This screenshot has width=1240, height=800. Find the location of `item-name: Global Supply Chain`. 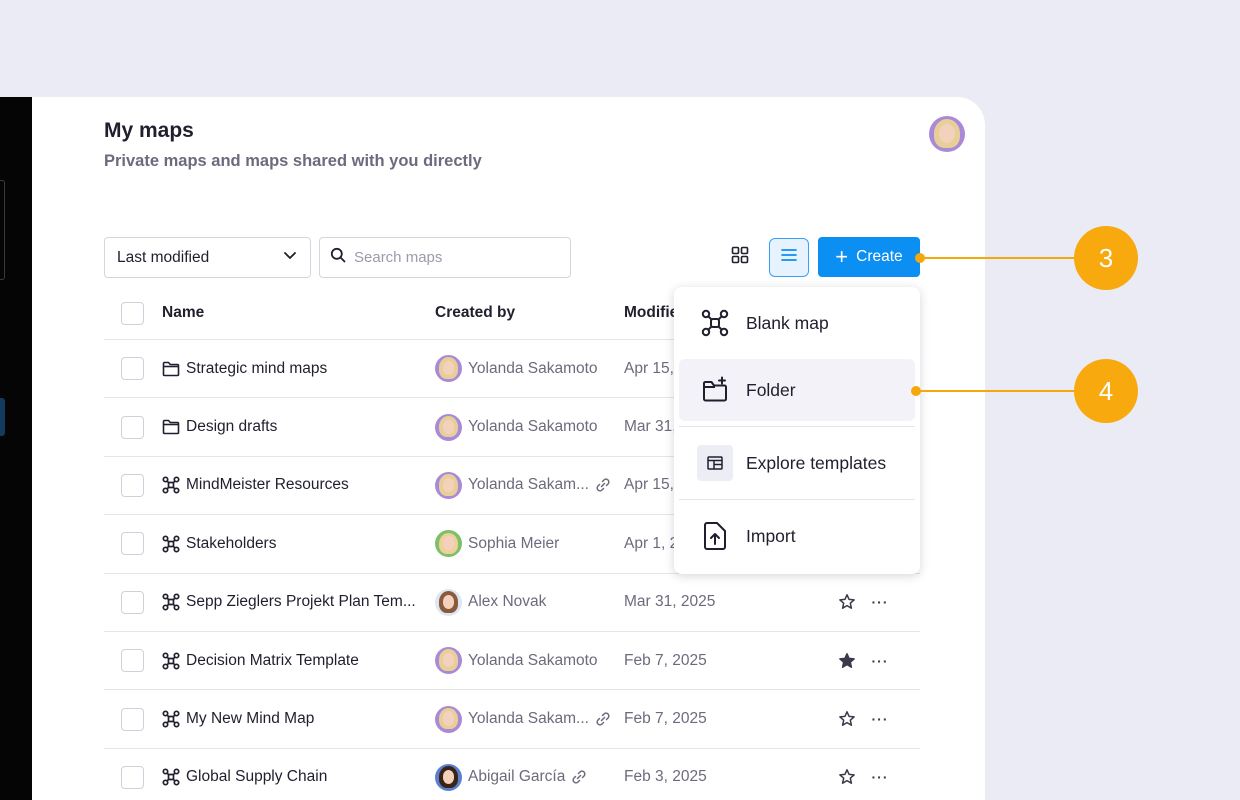

item-name: Global Supply Chain is located at coordinates (298, 777).